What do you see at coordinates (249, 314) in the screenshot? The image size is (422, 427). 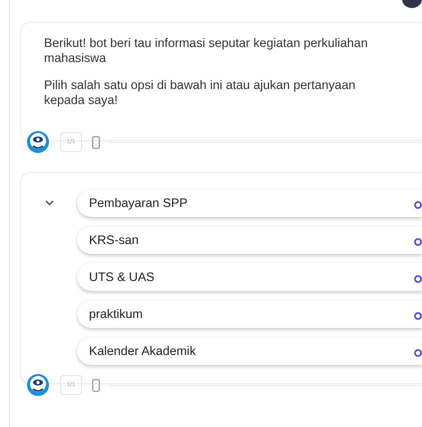 I see `option-button: praktikum` at bounding box center [249, 314].